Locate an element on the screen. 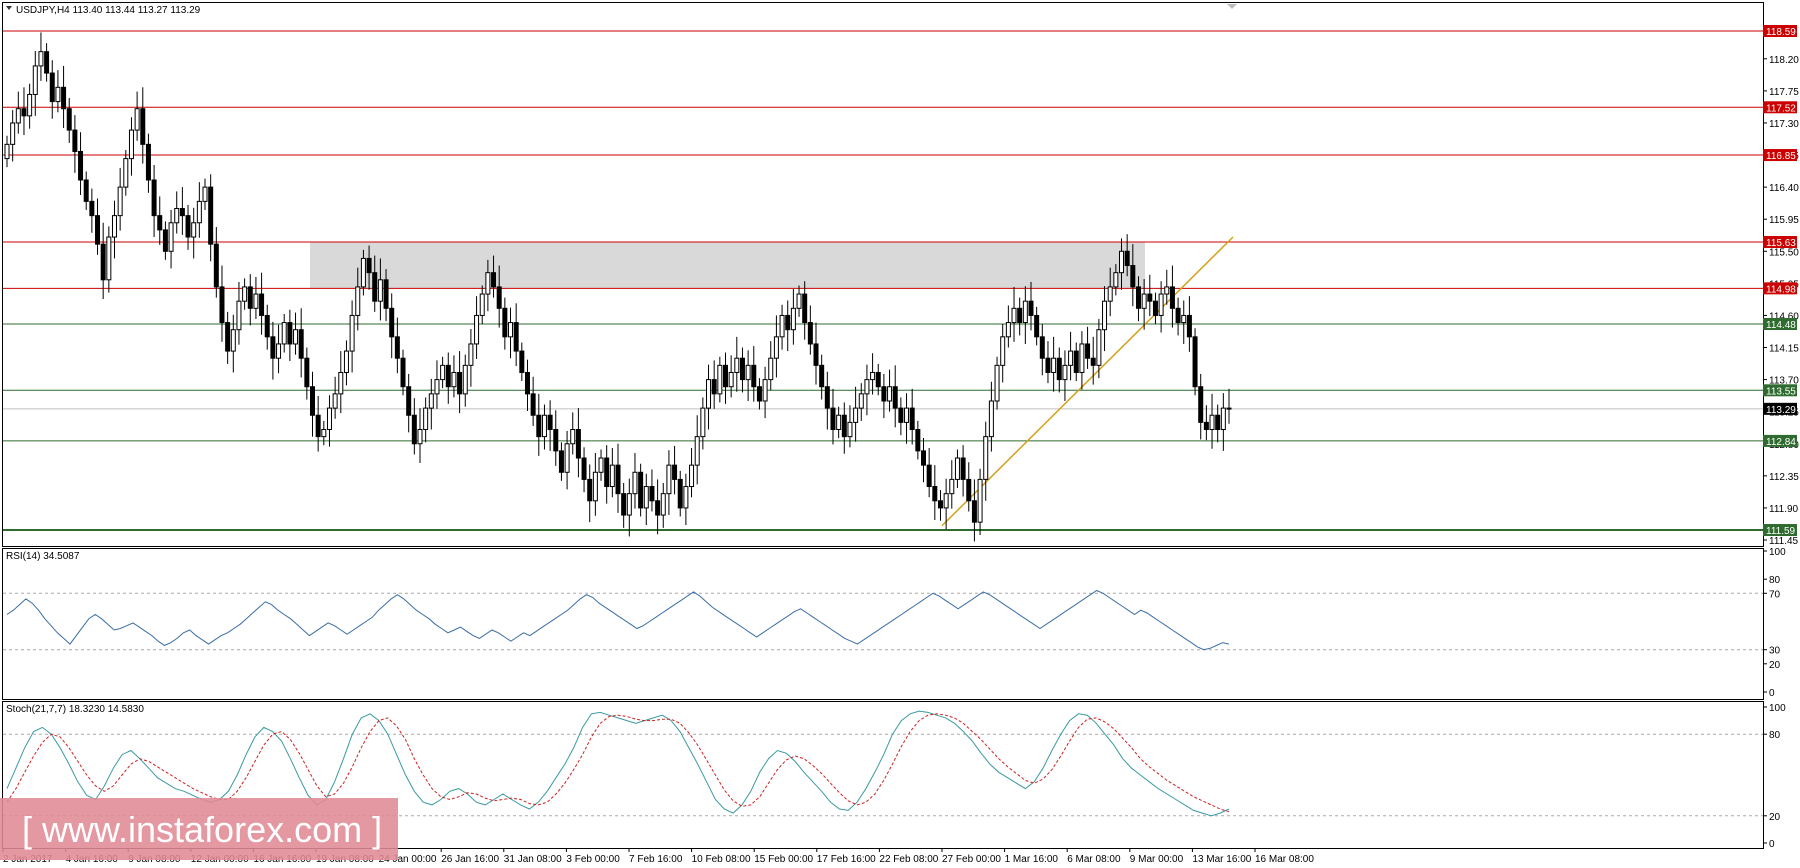  y-tick-label: 30 is located at coordinates (1775, 651).